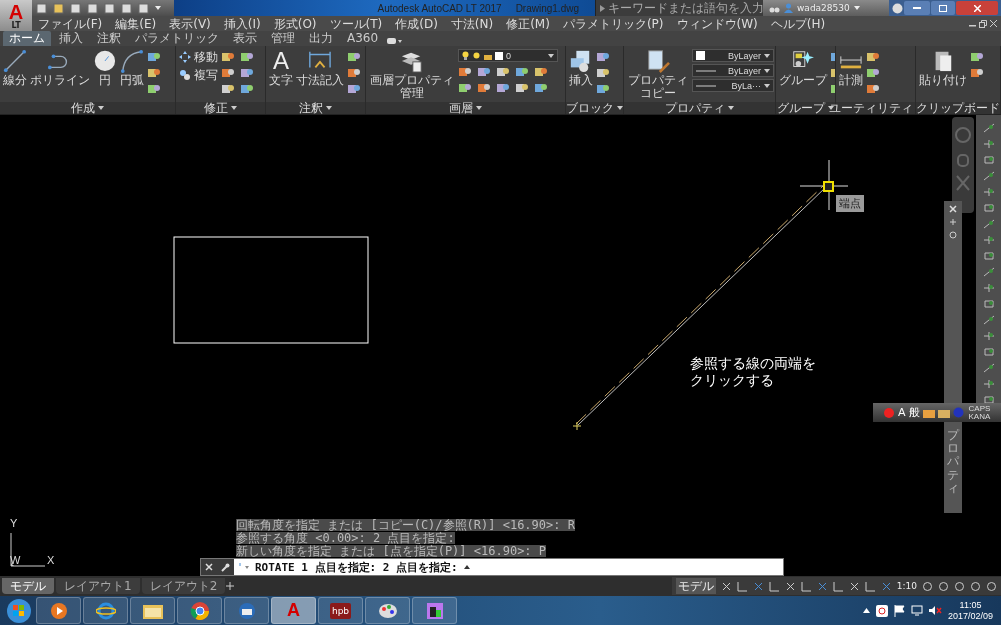  Describe the element at coordinates (953, 235) in the screenshot. I see `settings-icon` at that location.